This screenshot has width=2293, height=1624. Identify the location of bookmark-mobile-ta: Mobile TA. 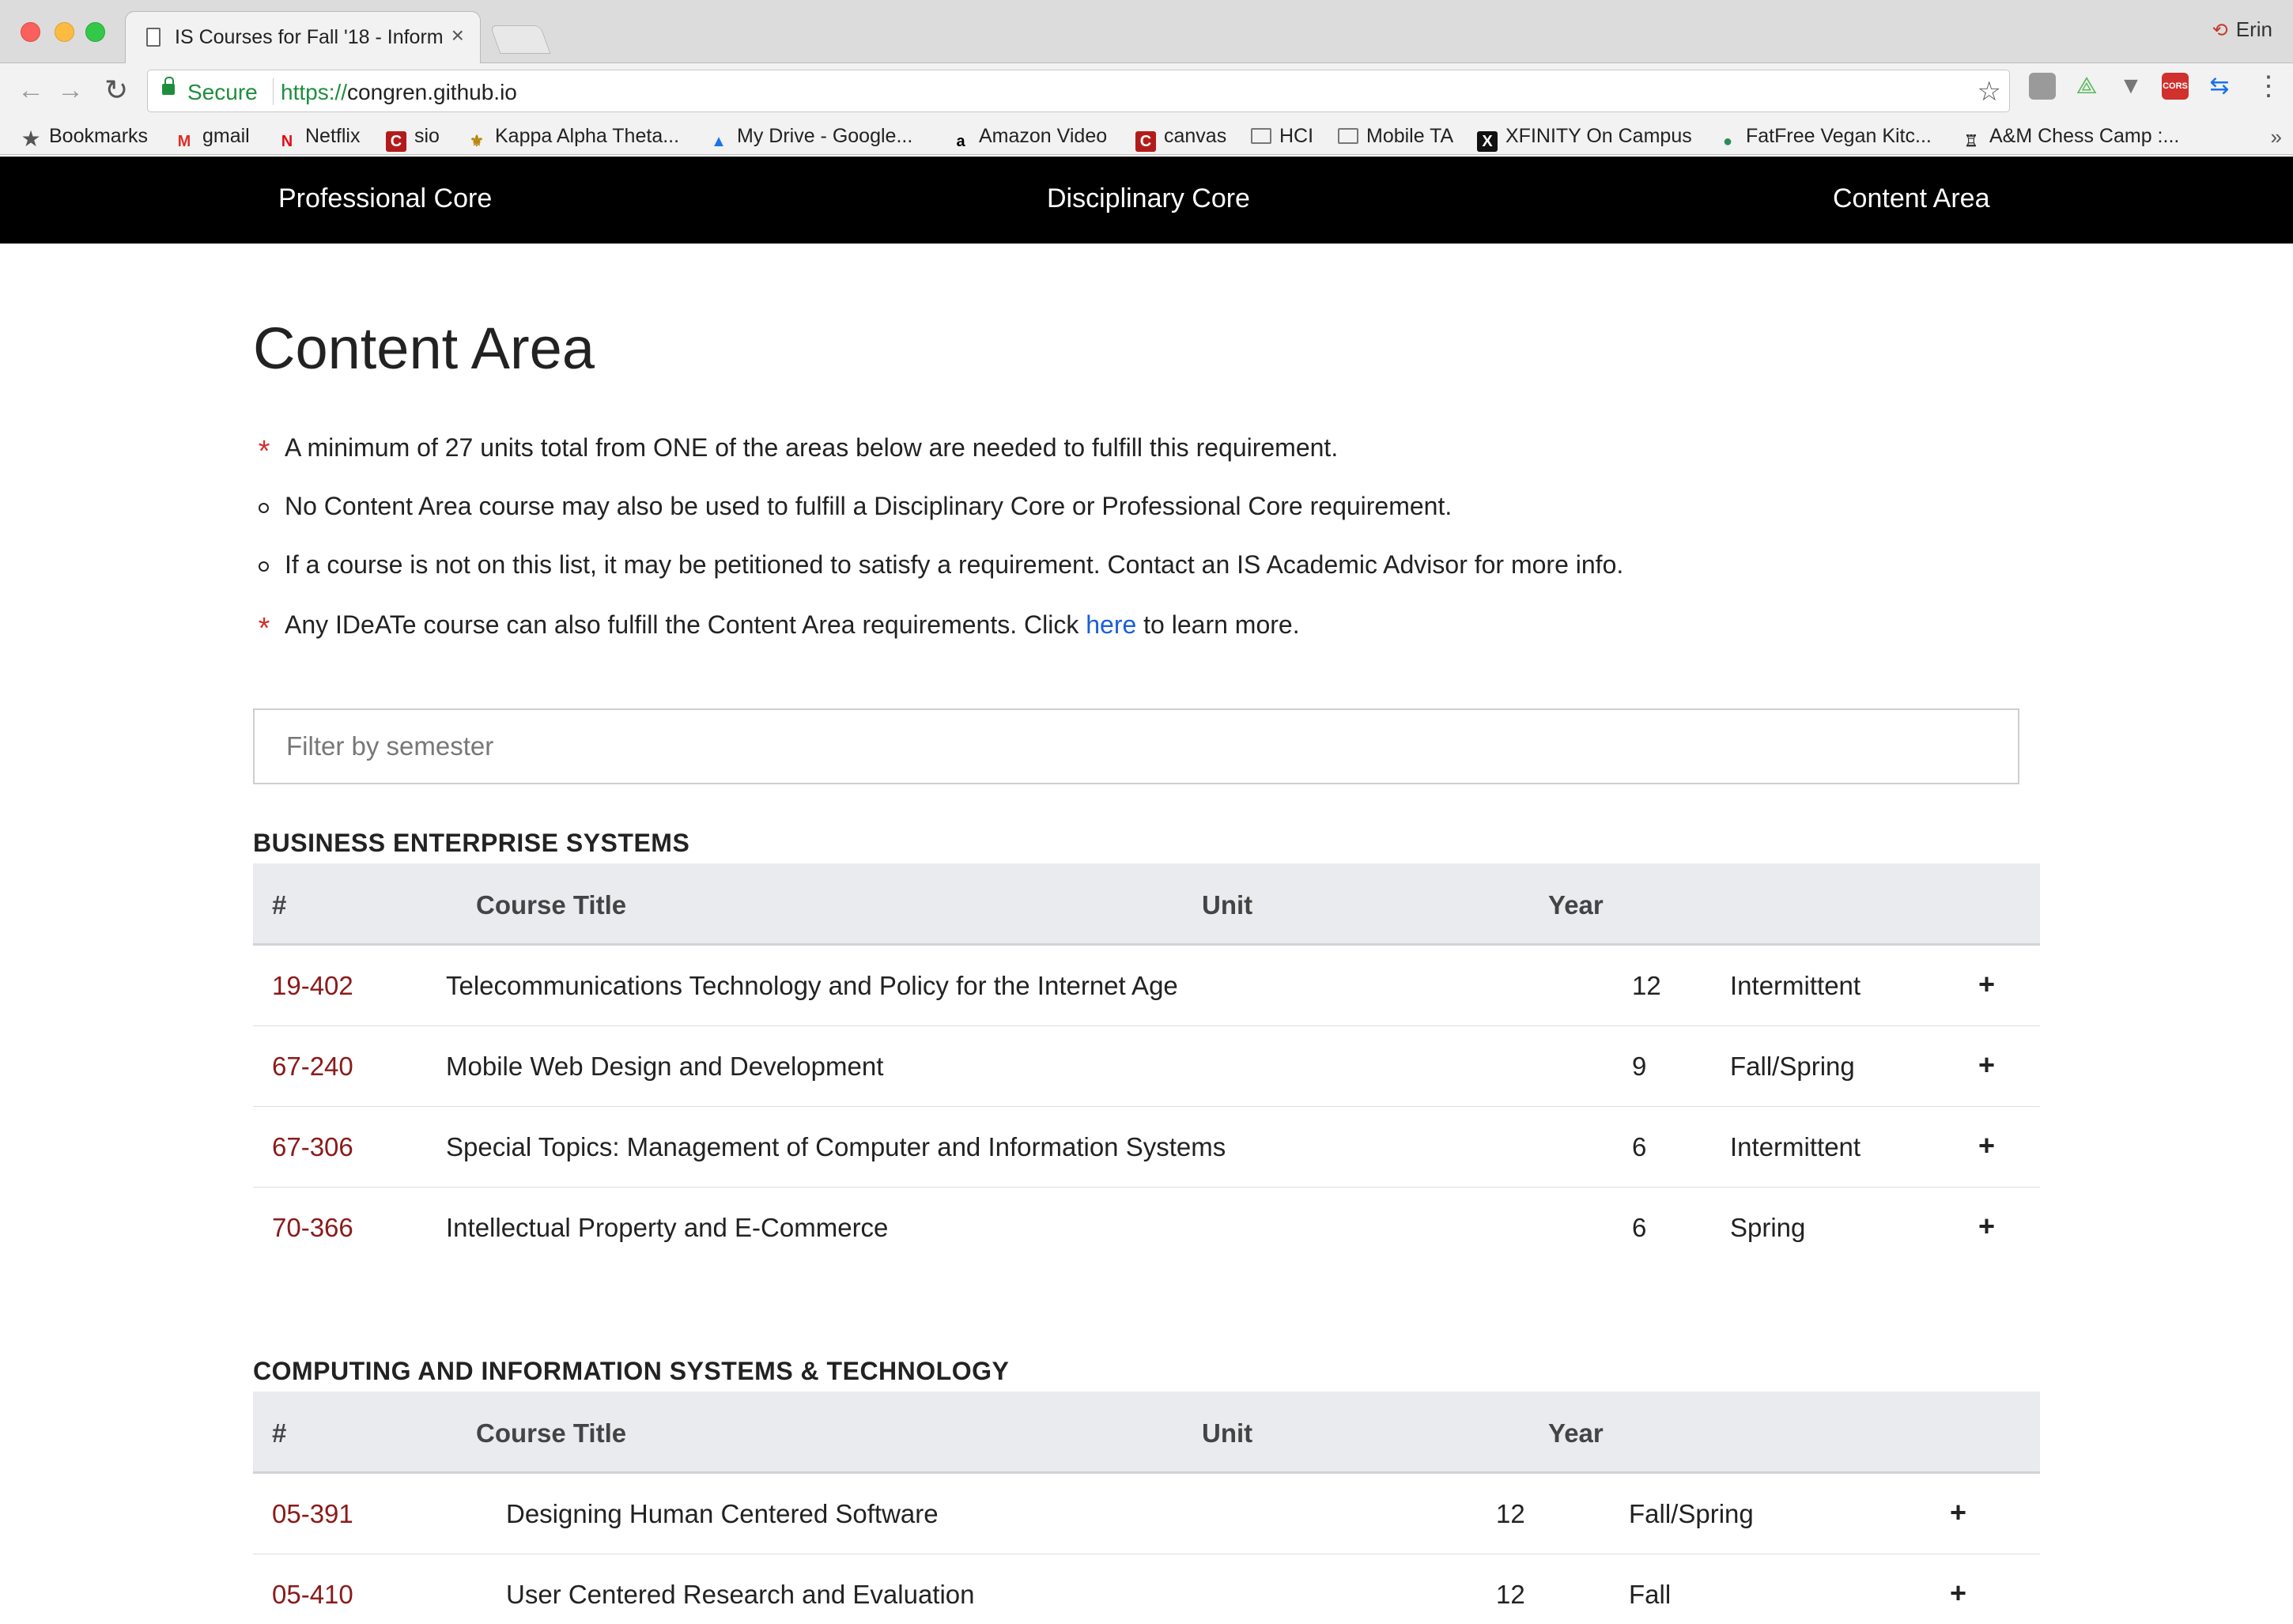
(1395, 136).